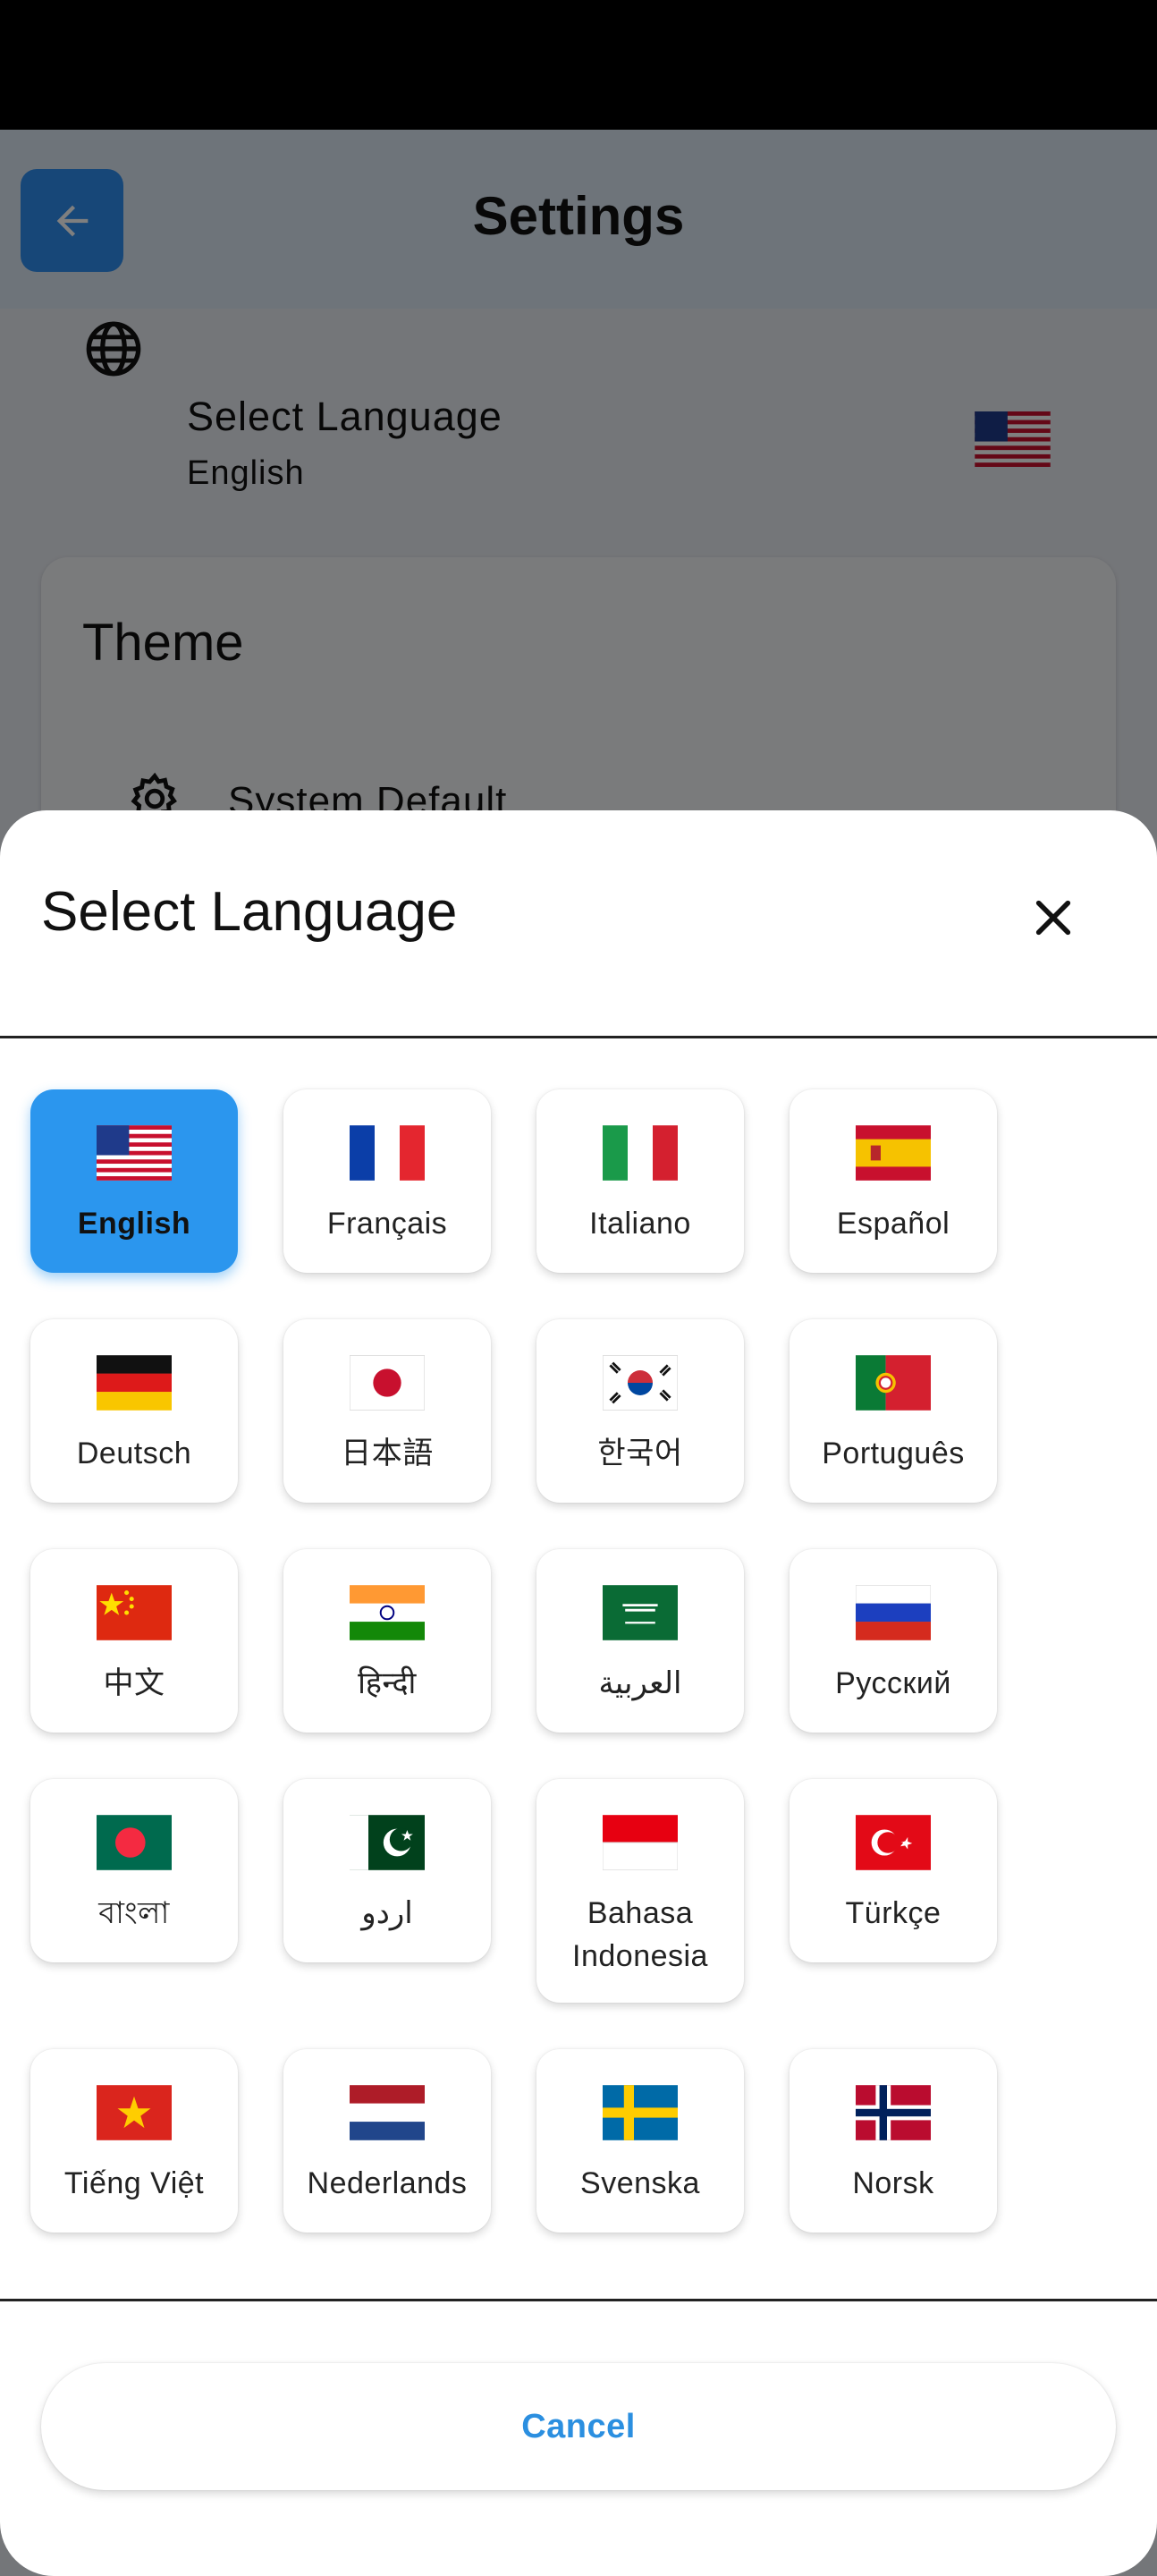 This screenshot has height=2576, width=1157. Describe the element at coordinates (640, 2183) in the screenshot. I see `language-label: Svenska` at that location.